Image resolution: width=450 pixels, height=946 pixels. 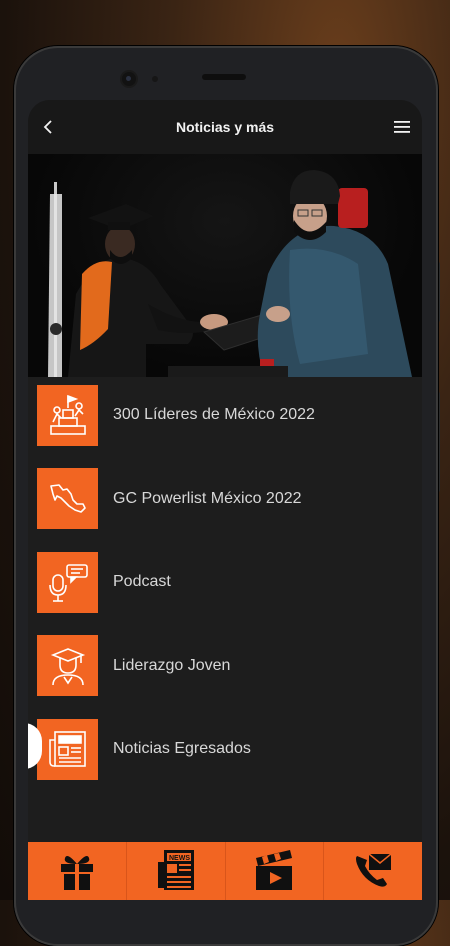 What do you see at coordinates (67, 665) in the screenshot?
I see `graduate-icon` at bounding box center [67, 665].